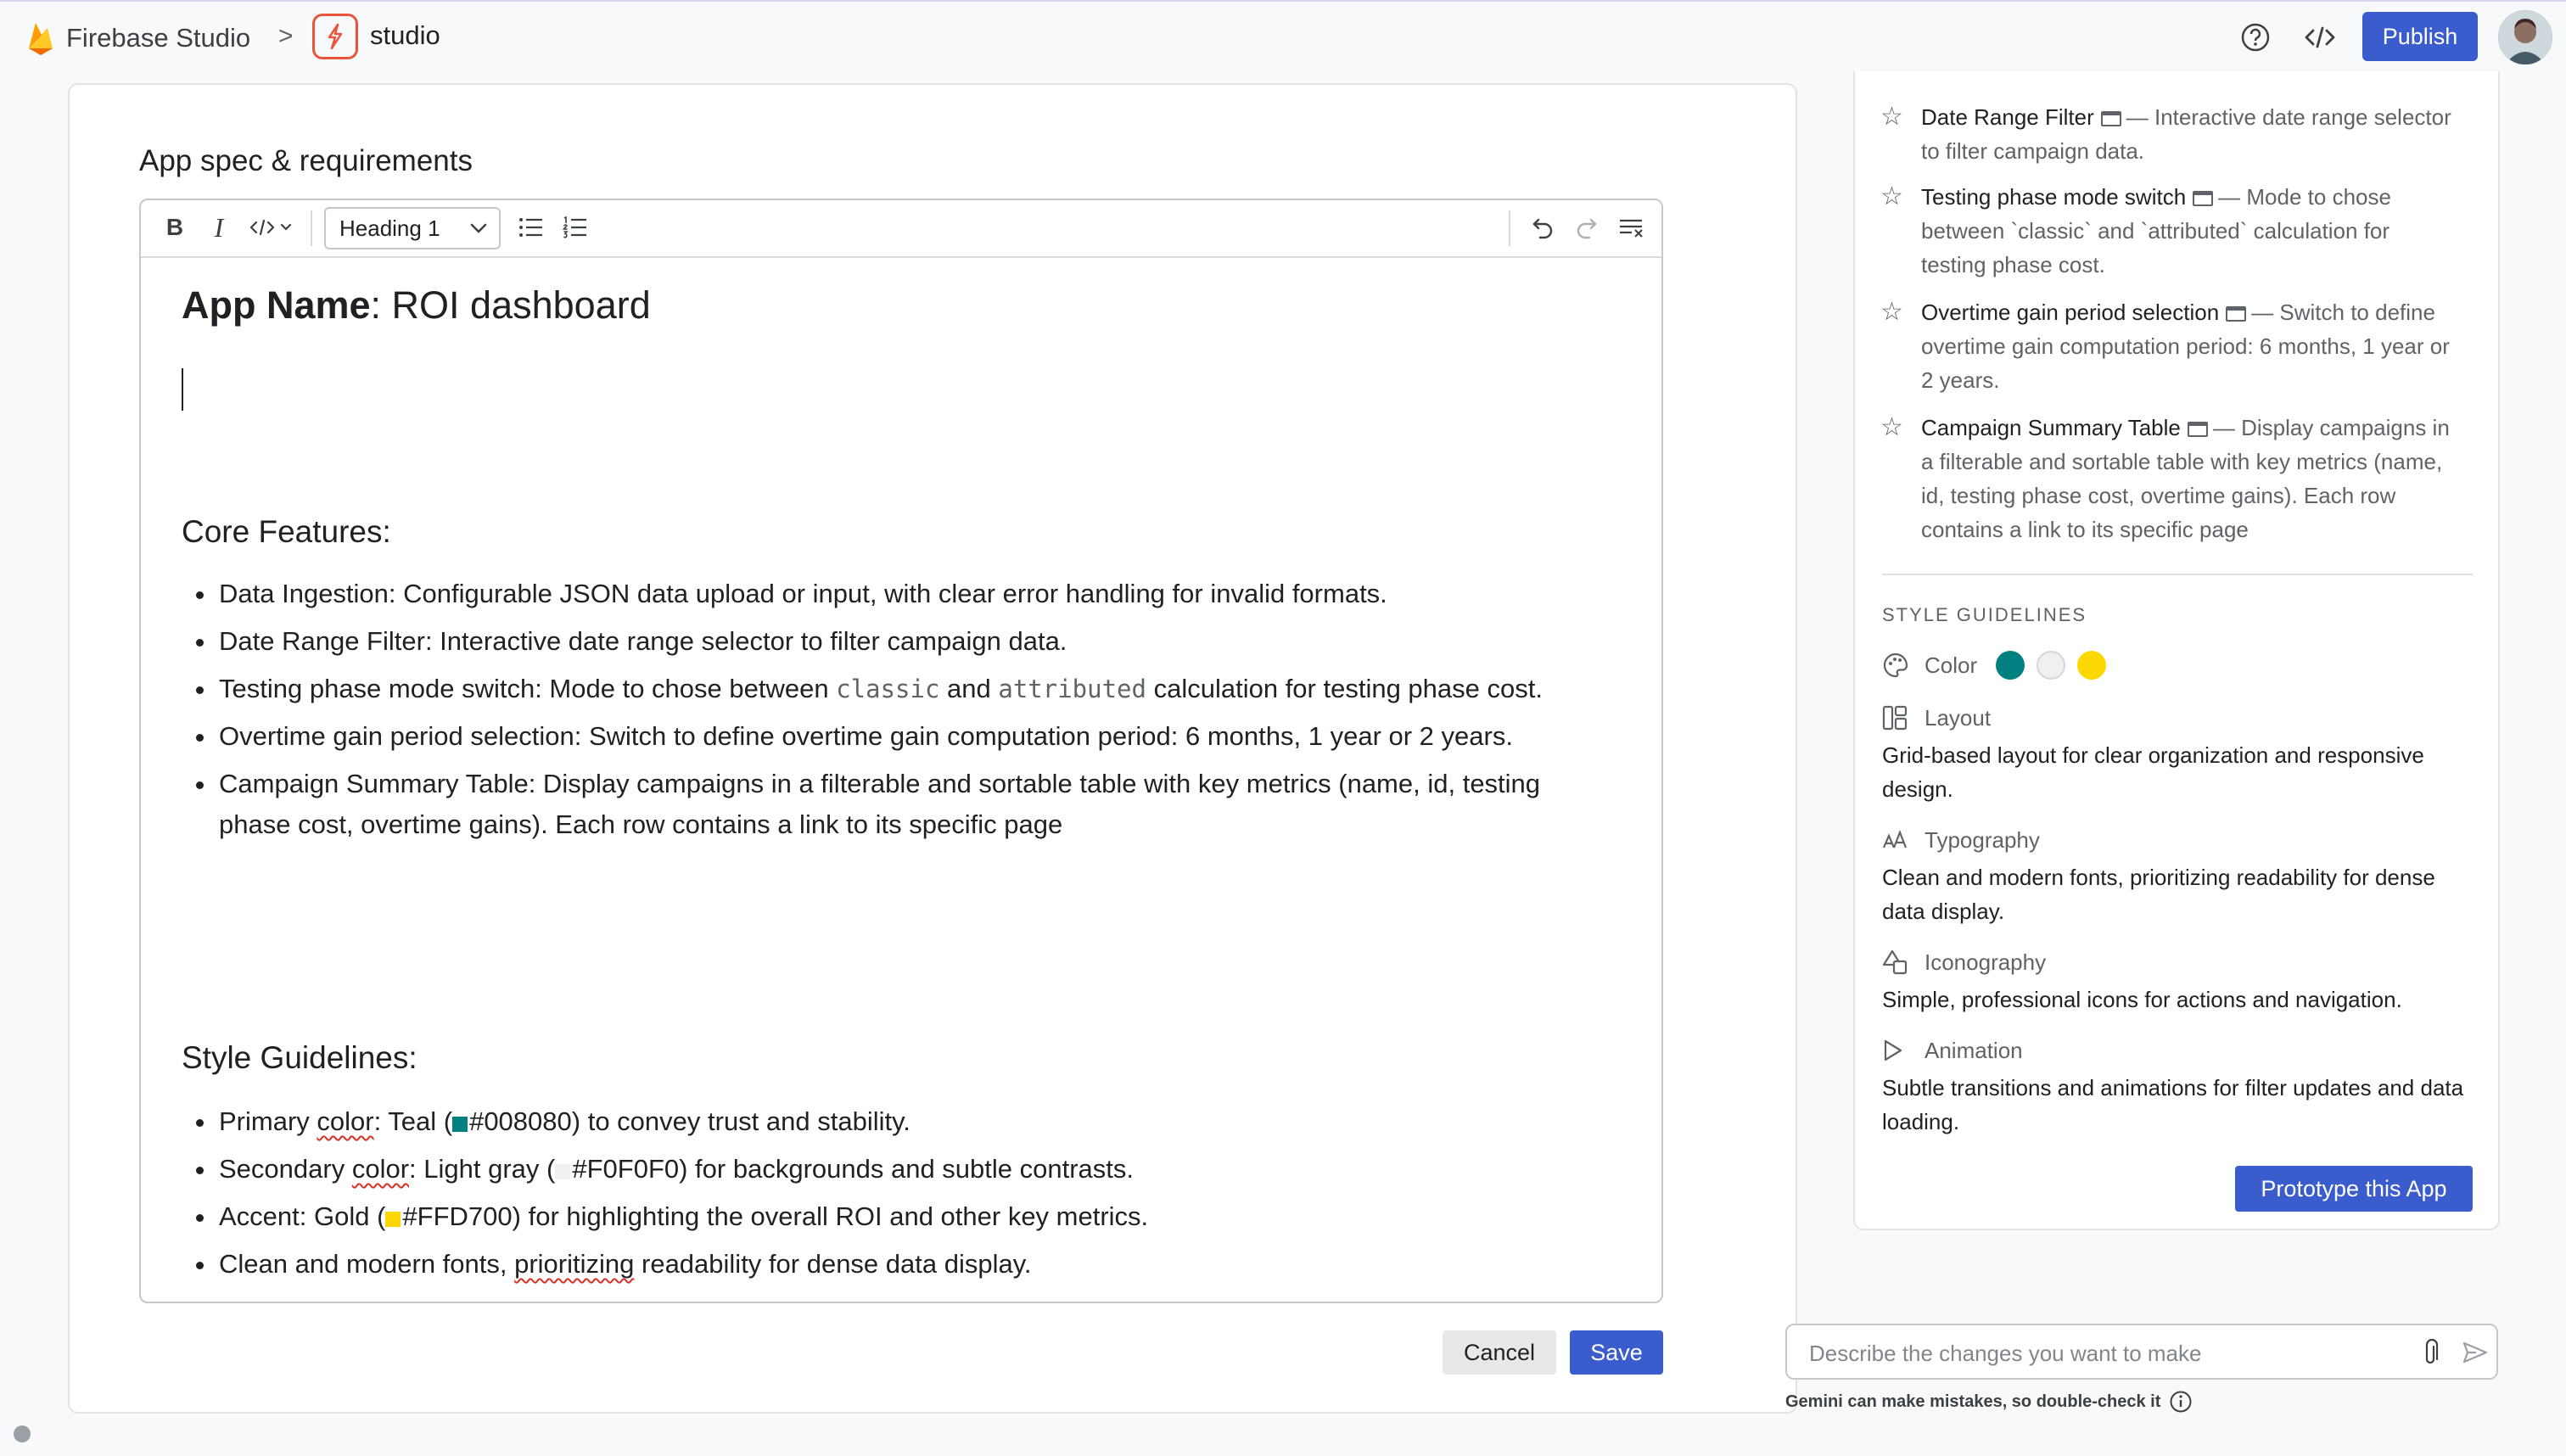 The height and width of the screenshot is (1456, 2566). I want to click on spec-title: App spec & requirements, so click(306, 160).